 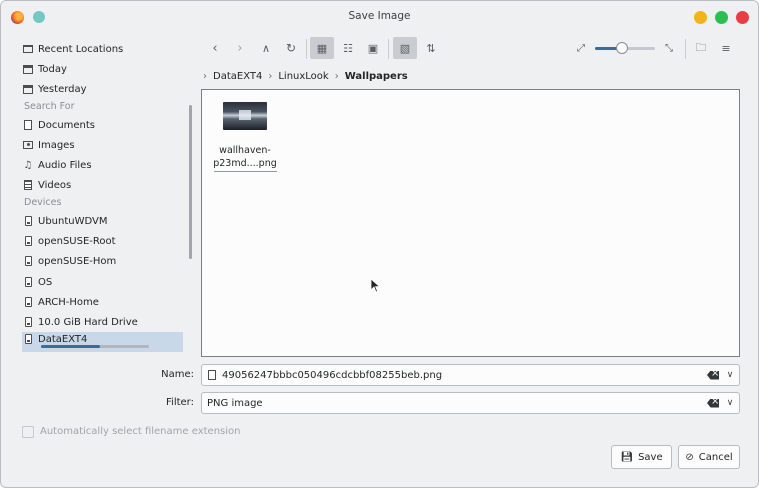 I want to click on new-folder-icon: 🗀, so click(x=701, y=47).